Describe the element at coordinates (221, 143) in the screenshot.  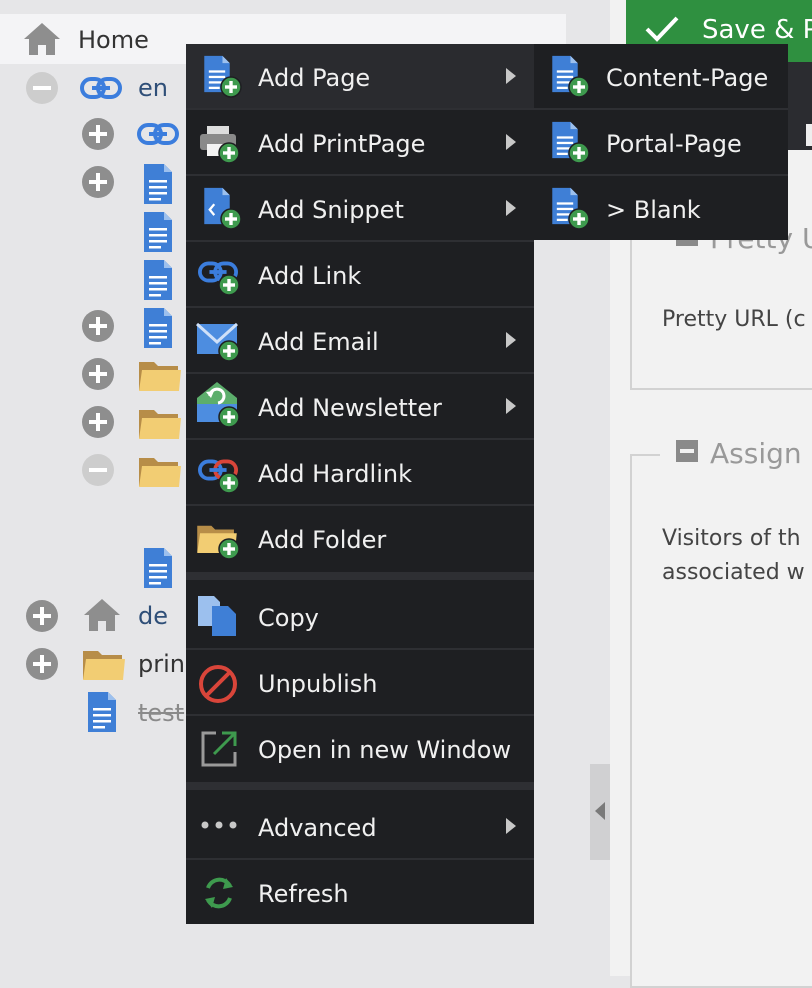
I see `add-printpage-icon` at that location.